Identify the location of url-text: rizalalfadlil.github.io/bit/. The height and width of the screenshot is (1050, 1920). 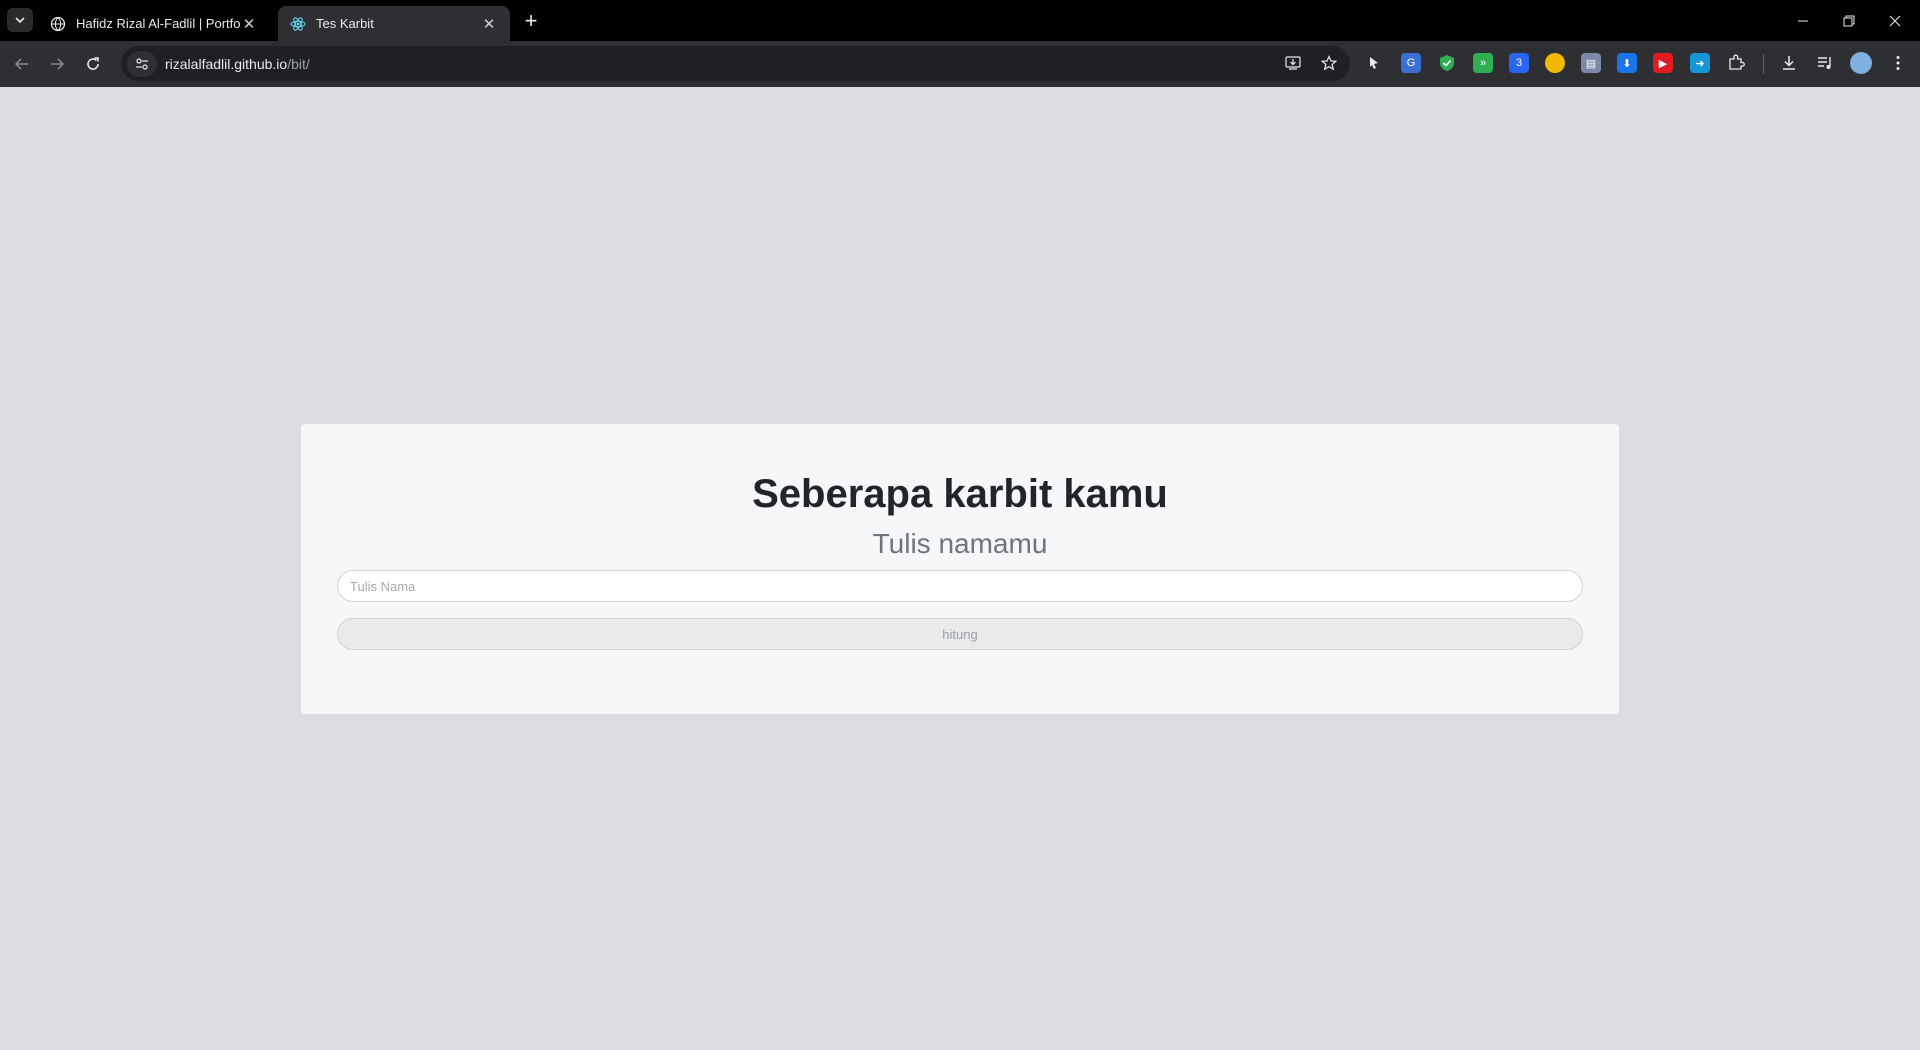
(237, 64).